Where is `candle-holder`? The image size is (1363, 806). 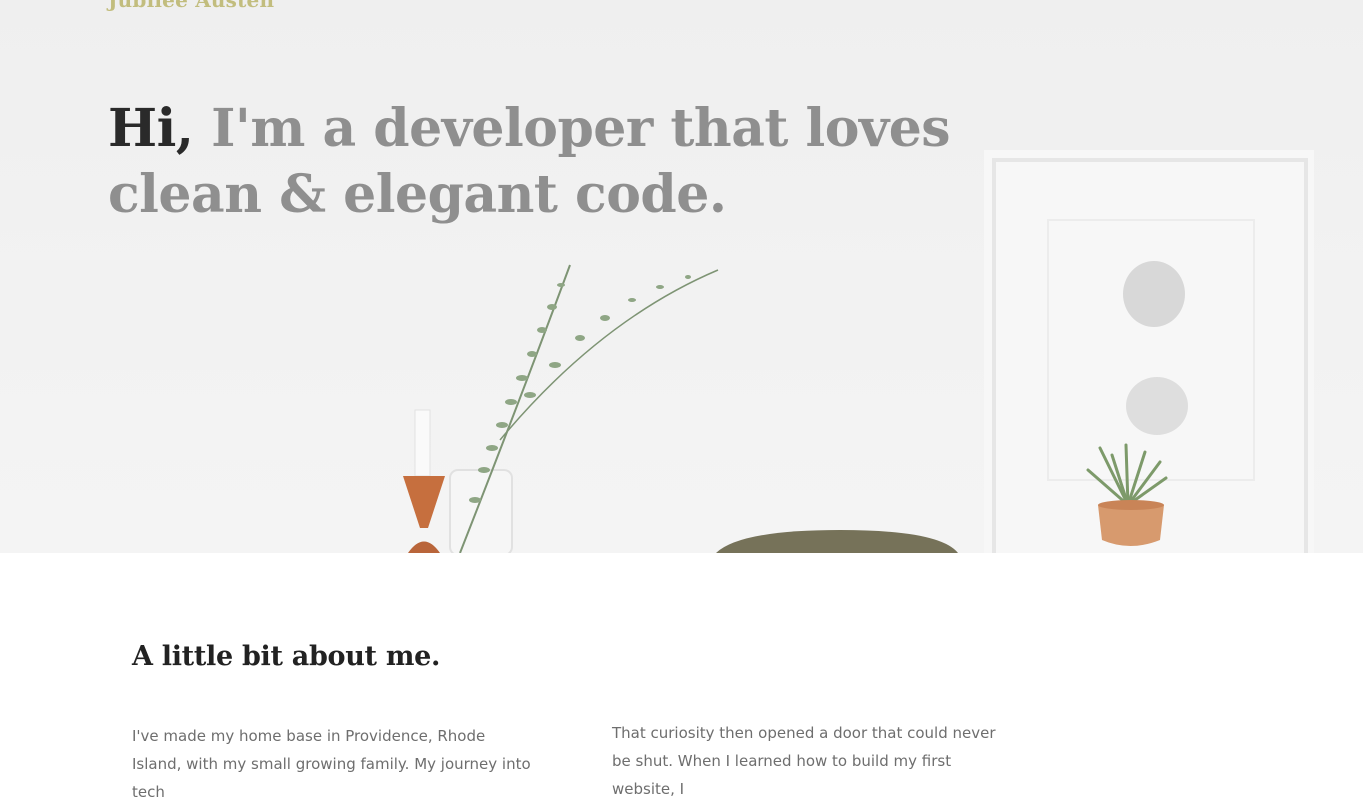
candle-holder is located at coordinates (424, 481).